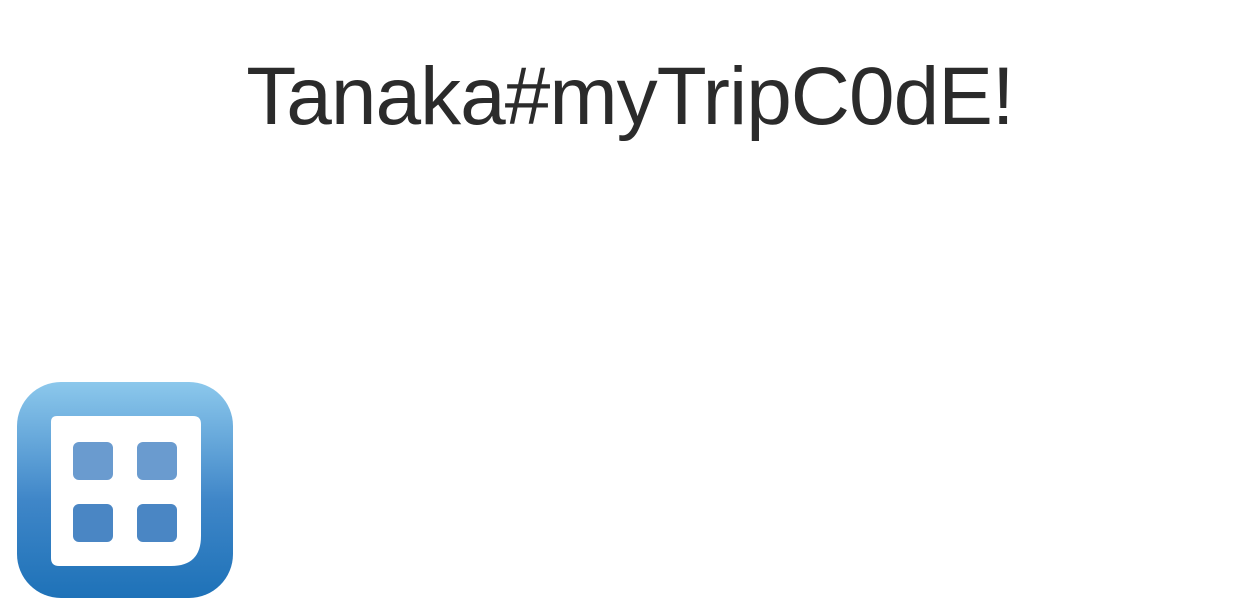  I want to click on page-title: Tanaka#myTripC0dE!, so click(630, 96).